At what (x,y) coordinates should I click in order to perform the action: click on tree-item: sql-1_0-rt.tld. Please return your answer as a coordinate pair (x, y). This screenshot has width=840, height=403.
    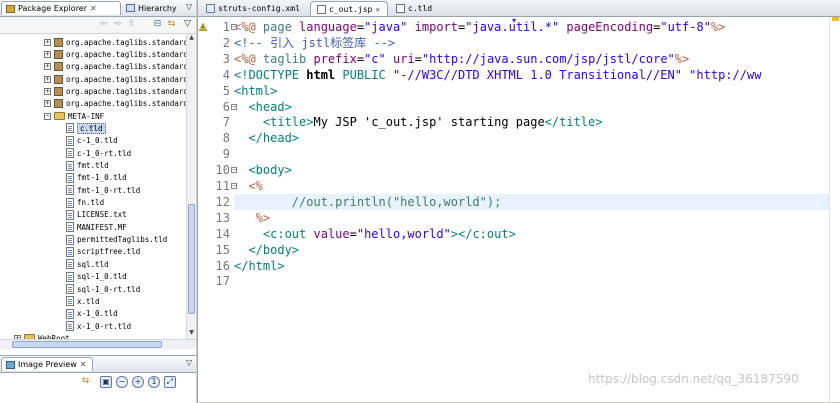
    Looking at the image, I should click on (103, 289).